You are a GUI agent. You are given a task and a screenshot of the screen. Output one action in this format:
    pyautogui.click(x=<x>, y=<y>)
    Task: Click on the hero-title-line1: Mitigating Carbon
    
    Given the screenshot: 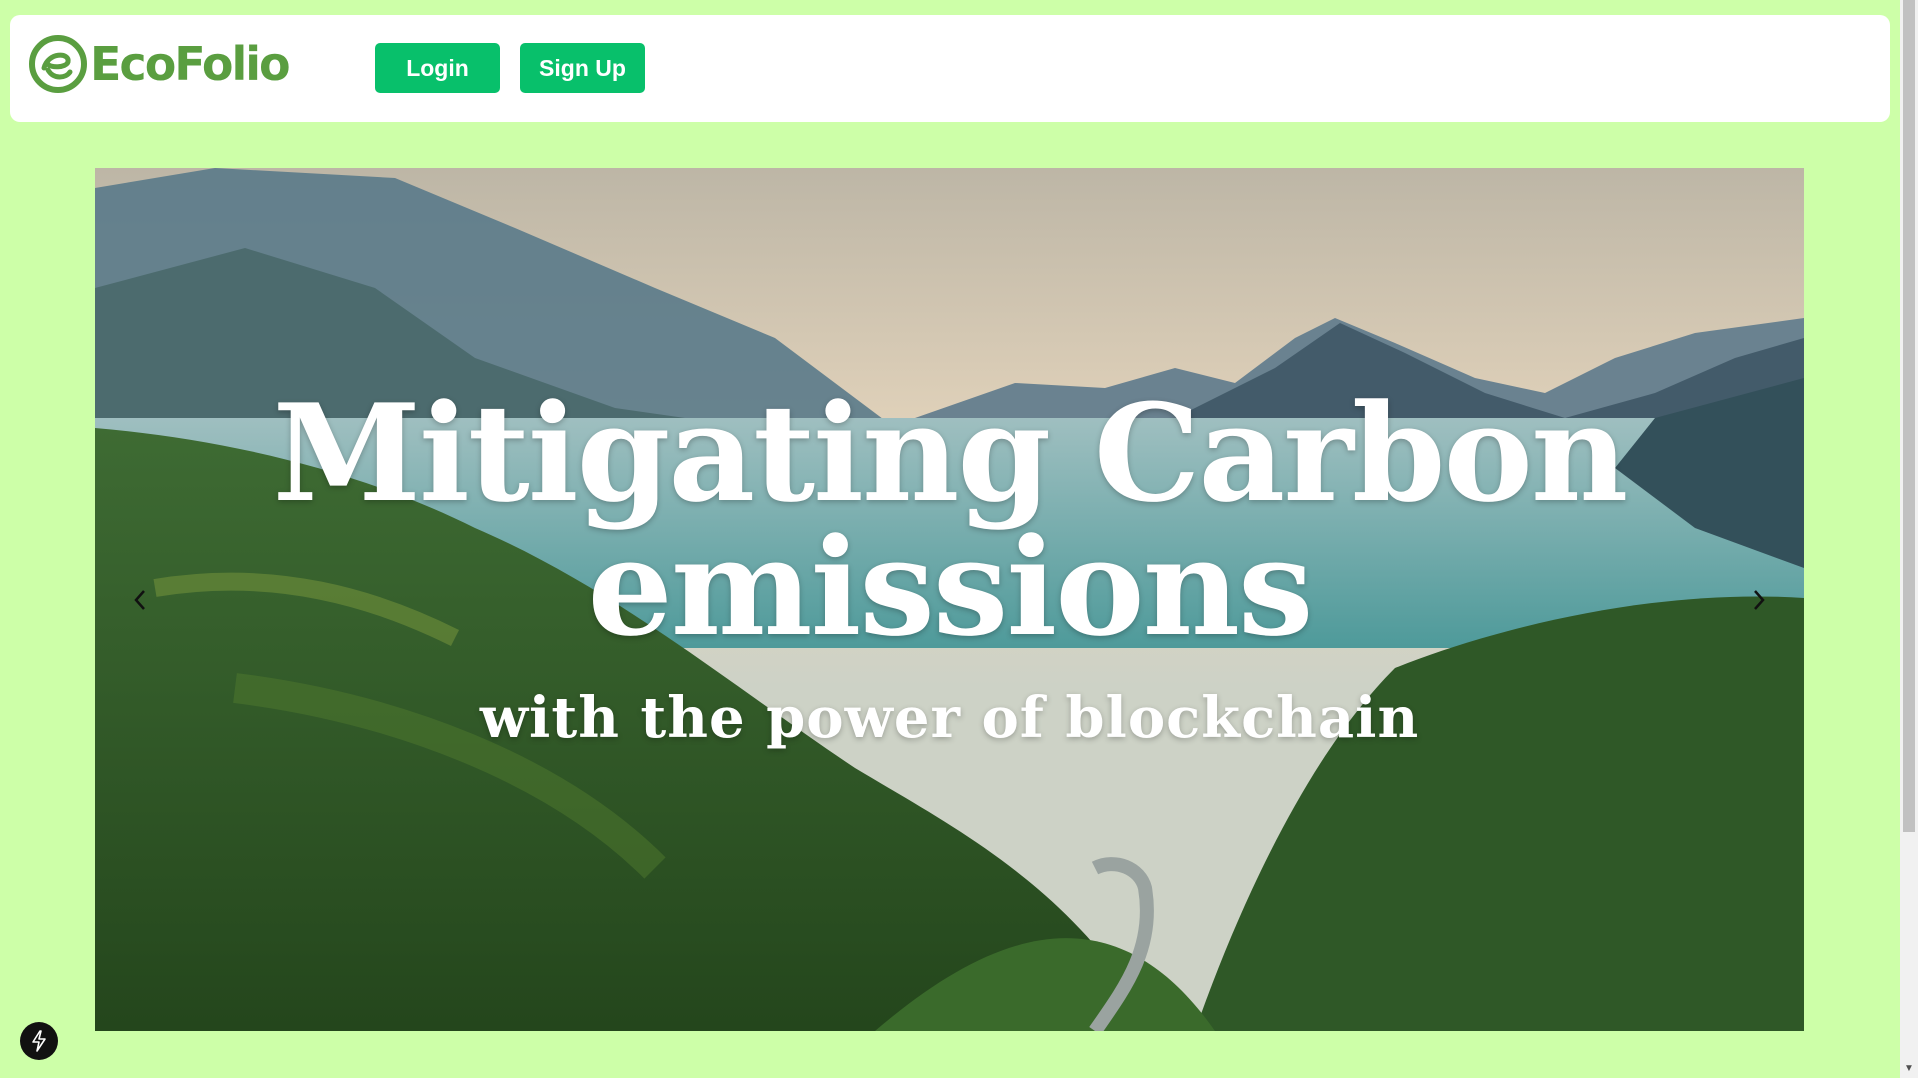 What is the action you would take?
    pyautogui.click(x=950, y=453)
    